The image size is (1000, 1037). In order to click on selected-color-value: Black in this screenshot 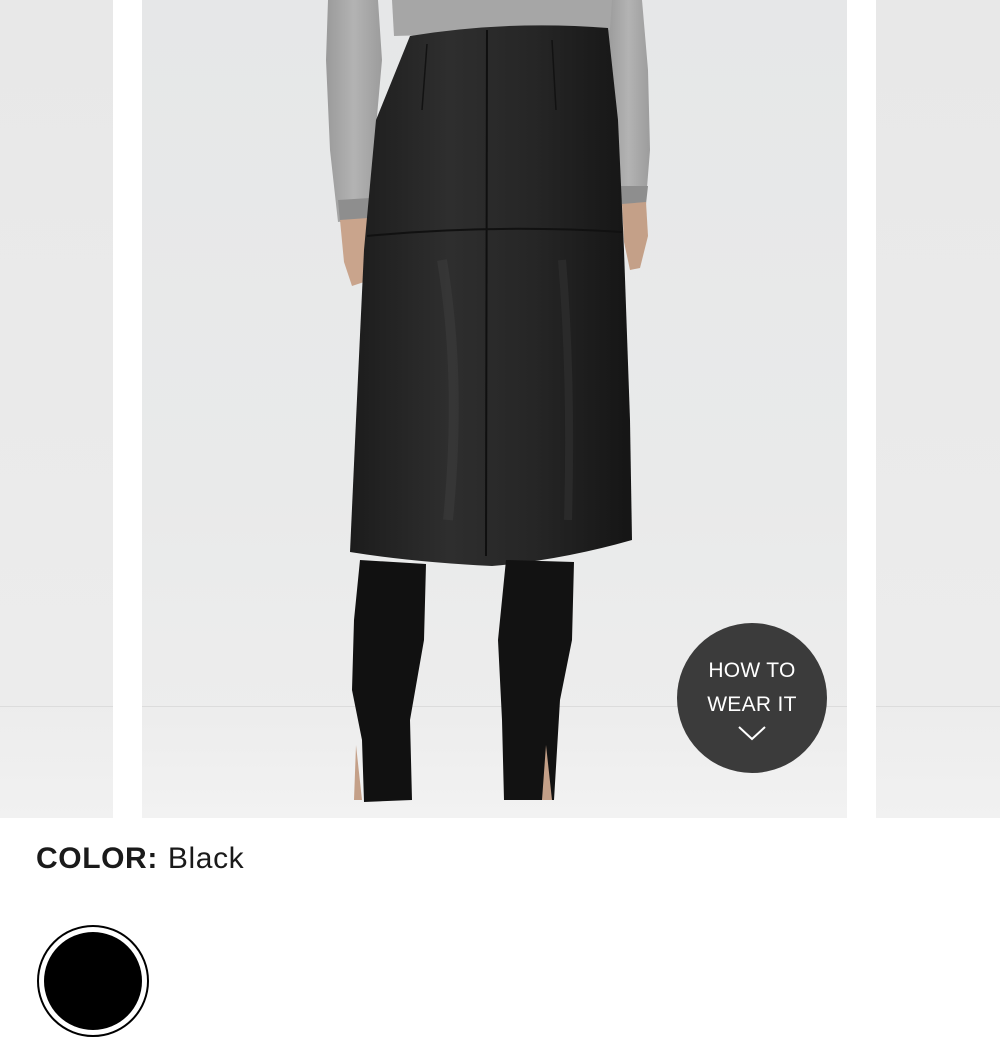, I will do `click(206, 858)`.